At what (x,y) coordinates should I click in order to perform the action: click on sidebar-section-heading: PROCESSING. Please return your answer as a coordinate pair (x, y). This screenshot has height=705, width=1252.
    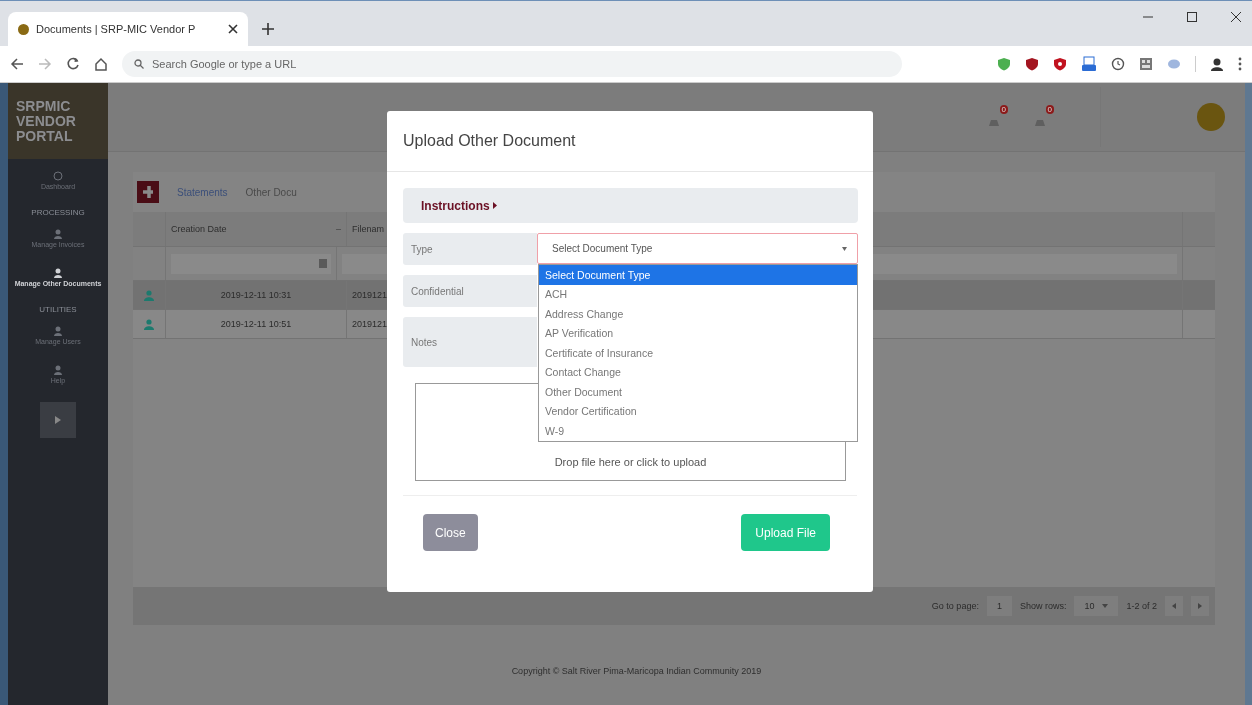
    Looking at the image, I should click on (58, 212).